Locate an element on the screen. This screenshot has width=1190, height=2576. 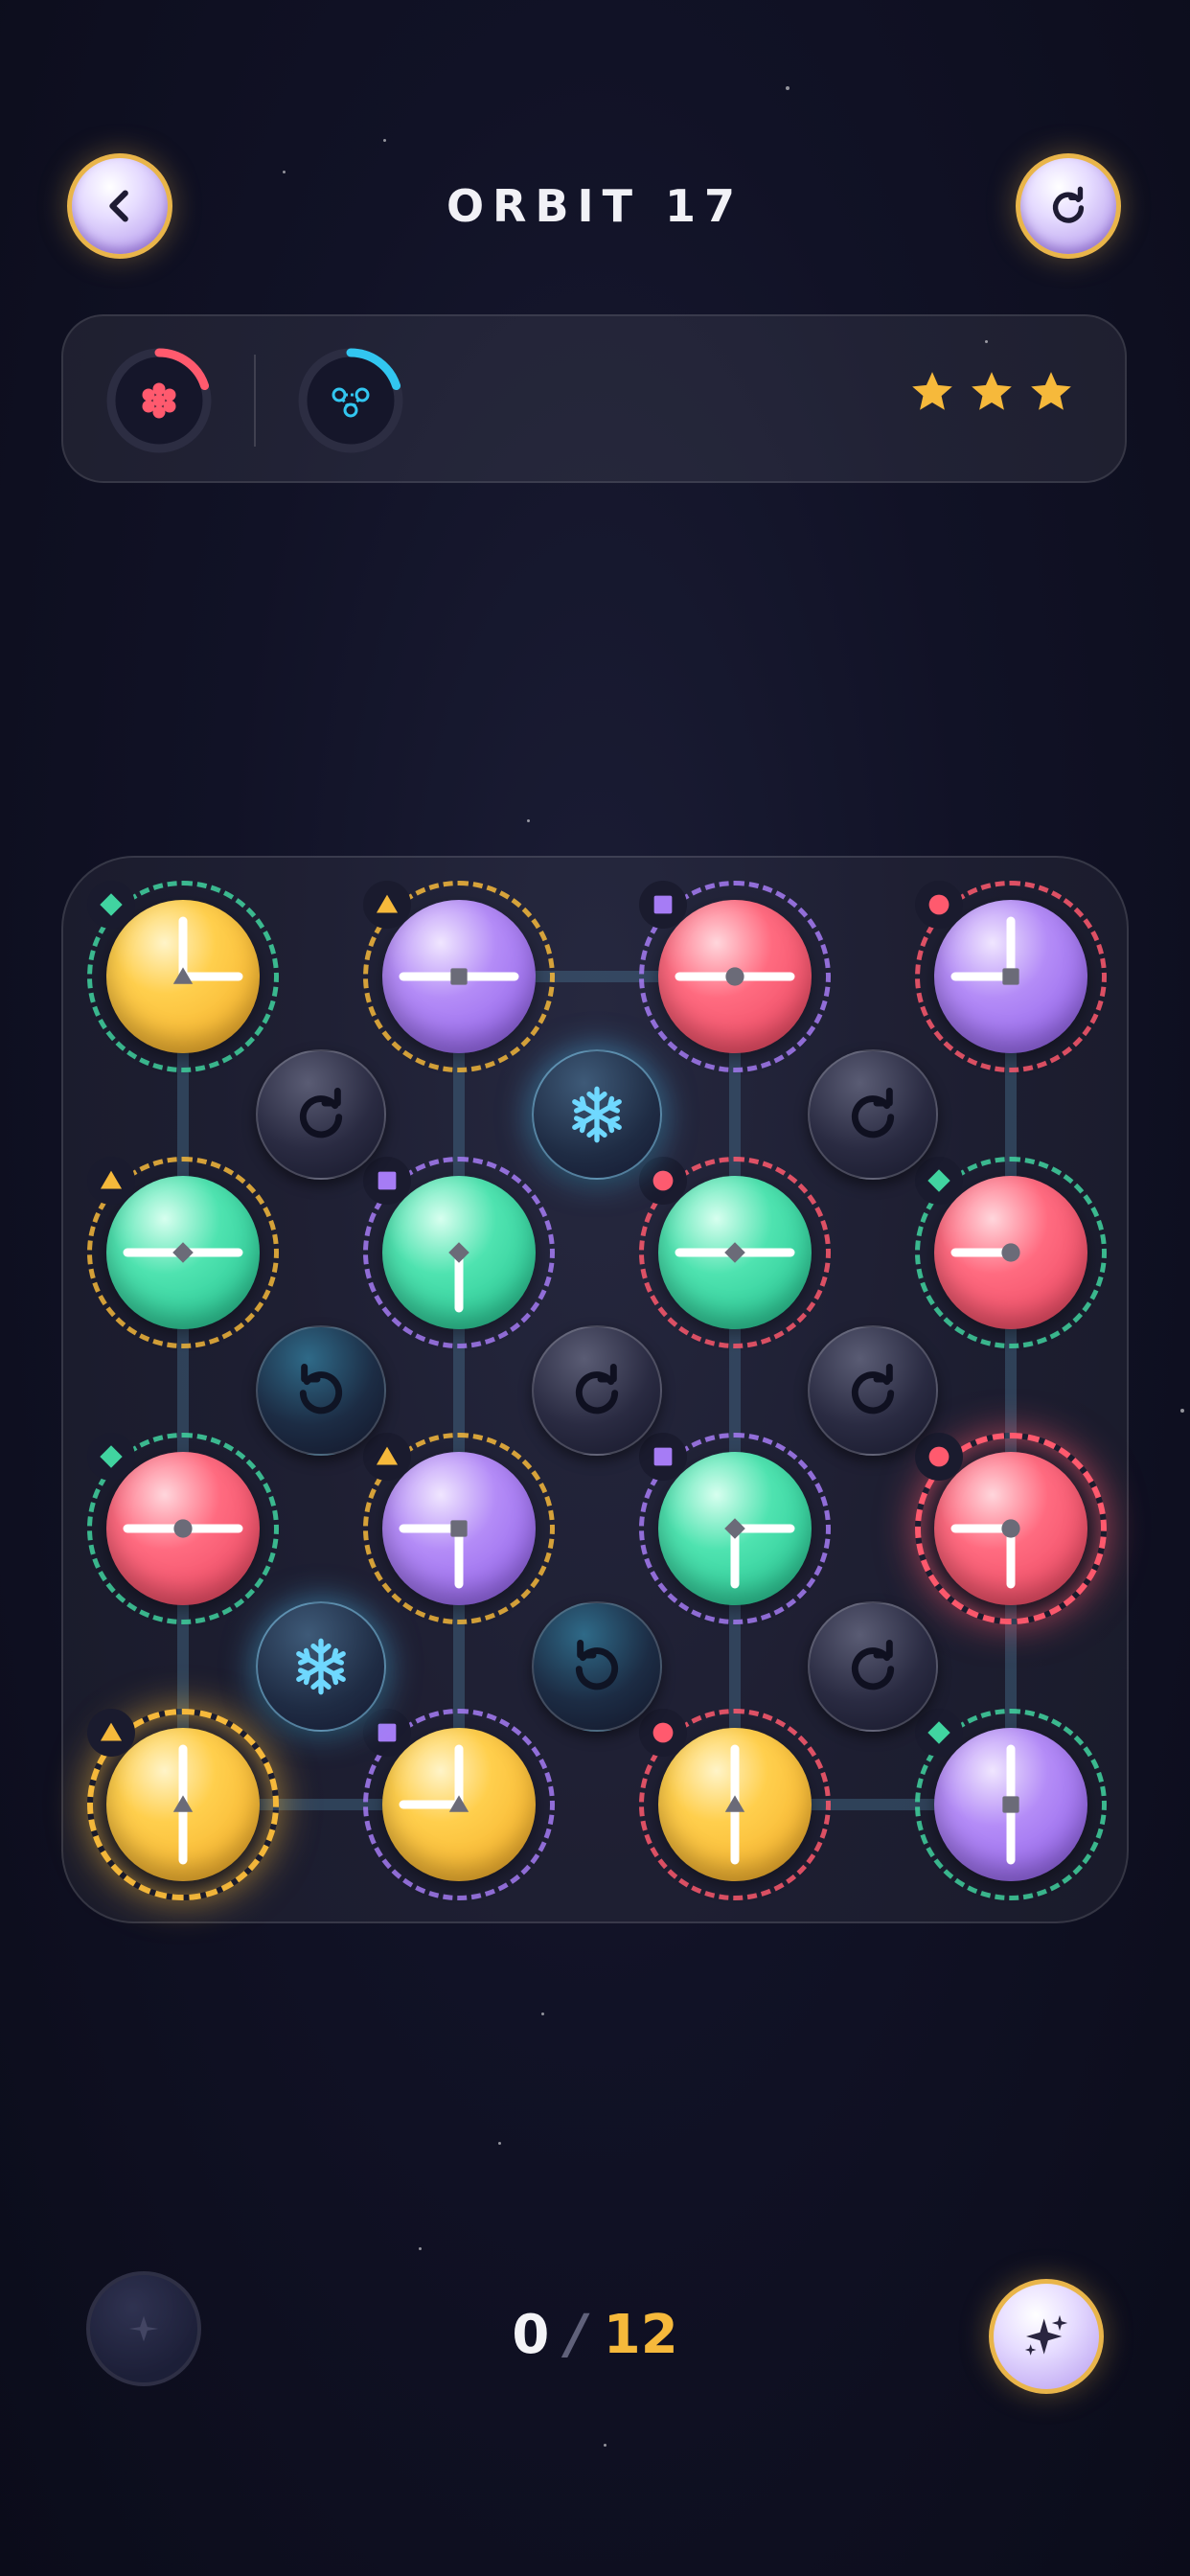
goal-network is located at coordinates (350, 400).